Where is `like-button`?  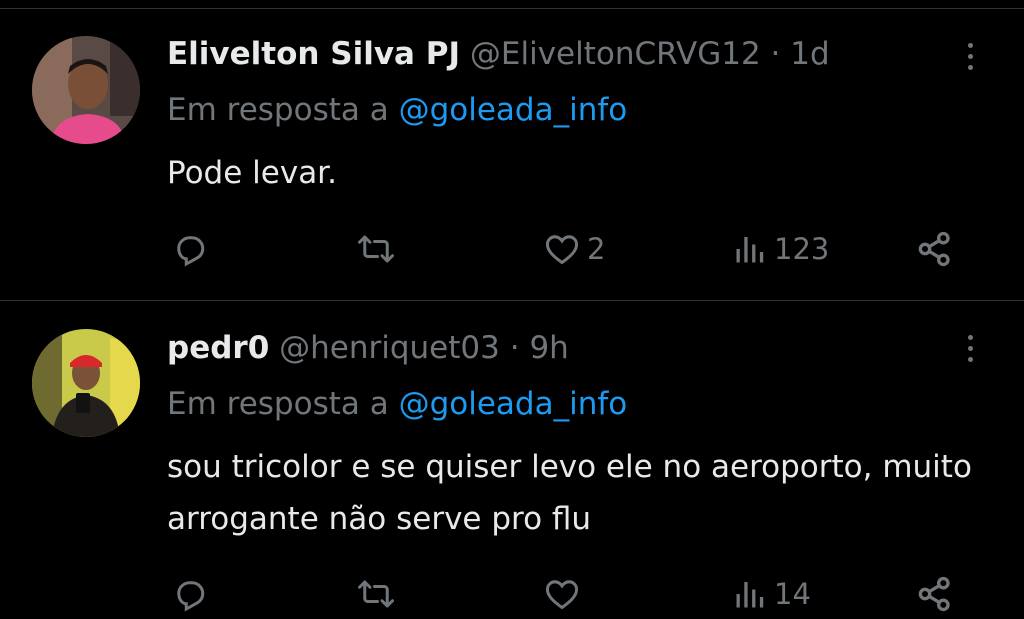 like-button is located at coordinates (565, 594).